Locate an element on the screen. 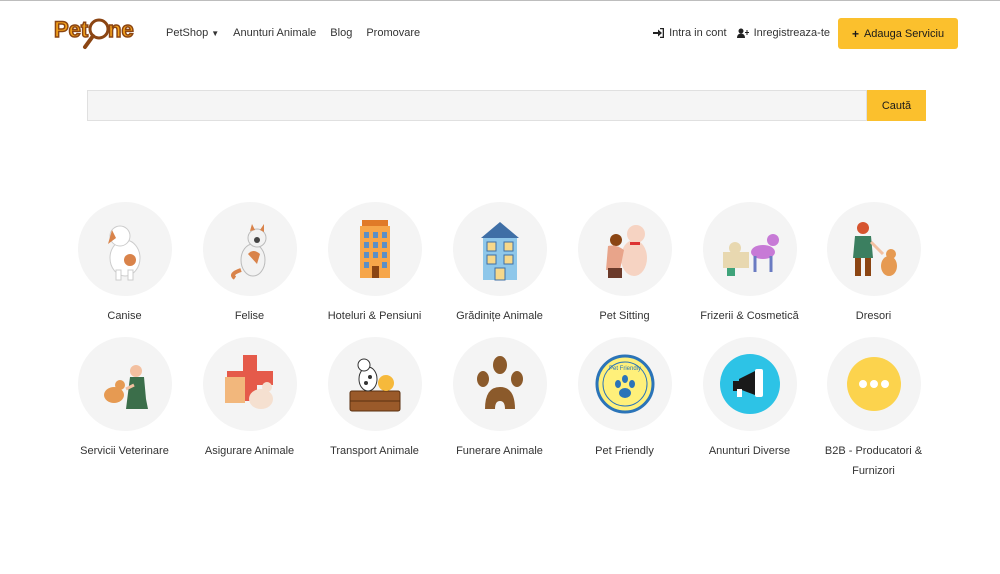  nav-promovare: Promovare is located at coordinates (393, 33).